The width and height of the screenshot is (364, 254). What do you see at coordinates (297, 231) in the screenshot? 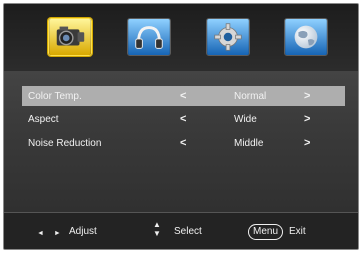
I see `exit-hint: Exit` at bounding box center [297, 231].